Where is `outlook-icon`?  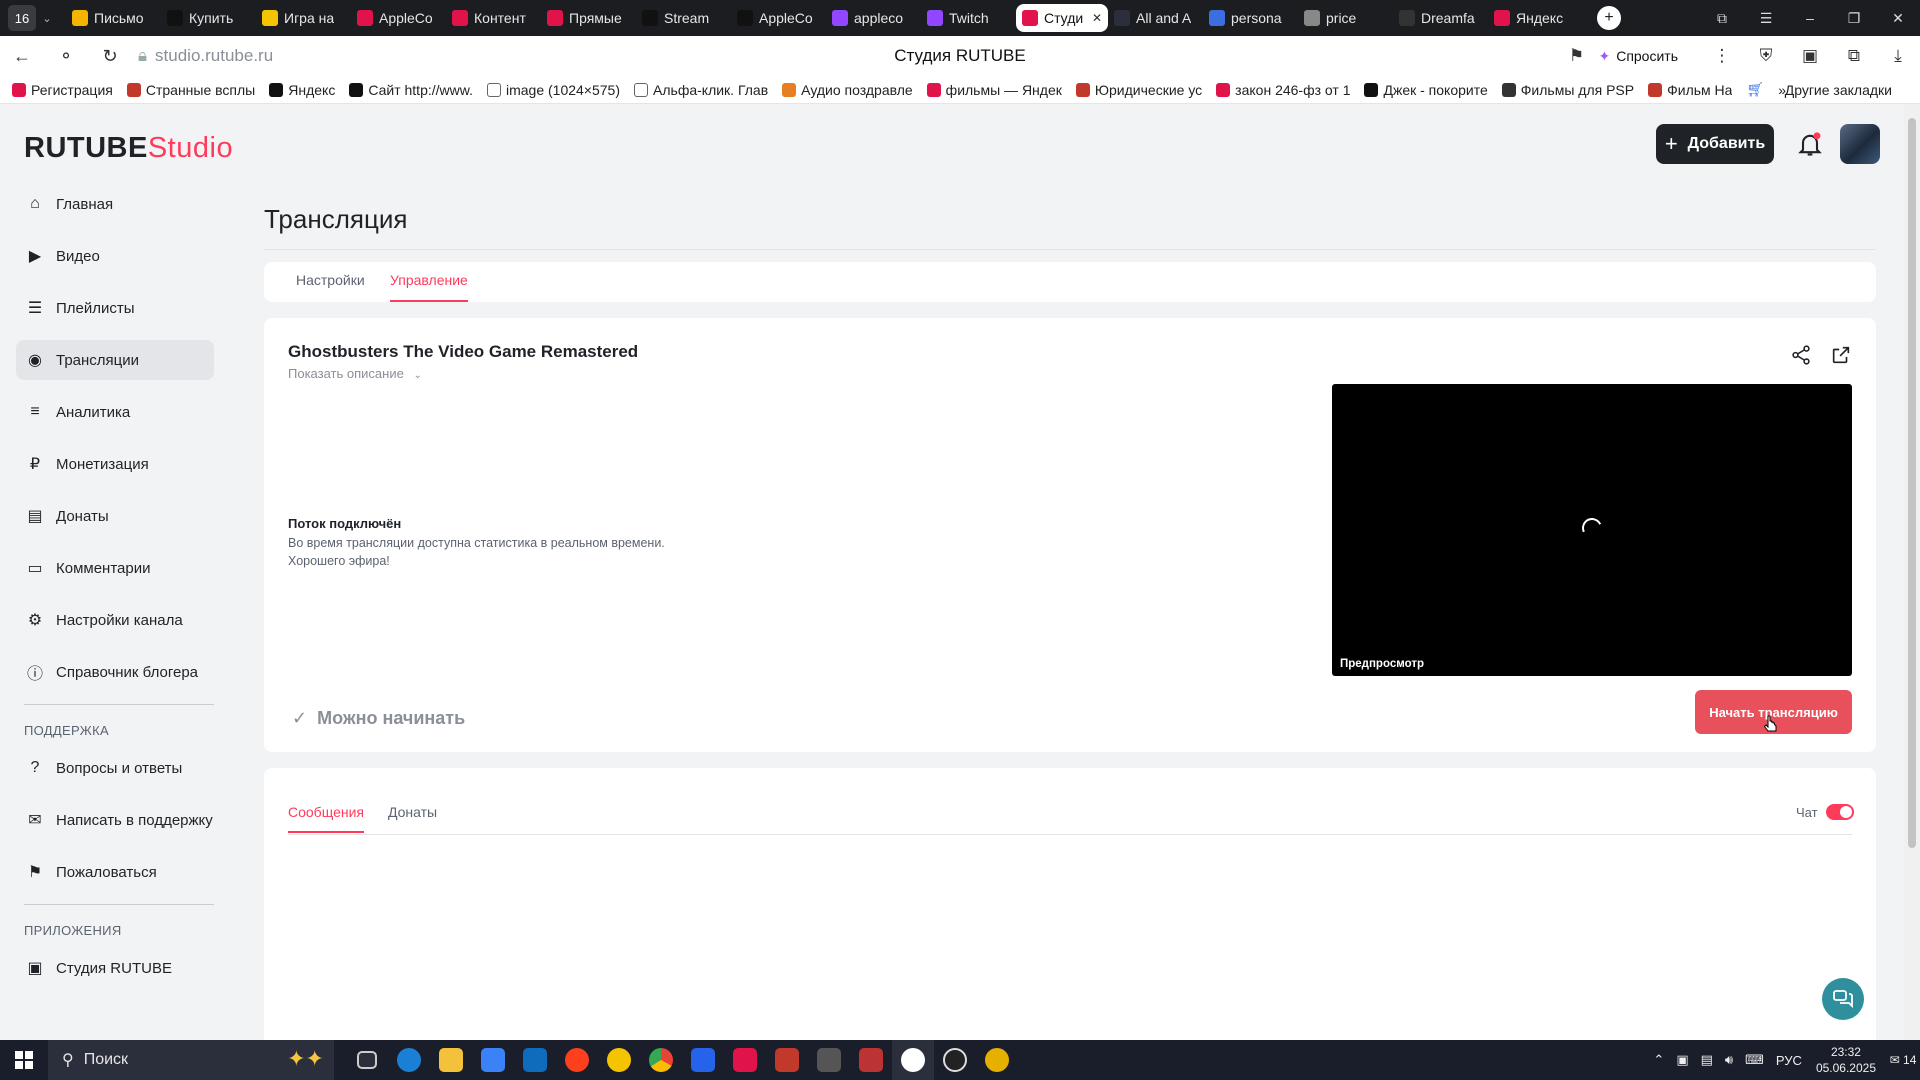
outlook-icon is located at coordinates (535, 1060).